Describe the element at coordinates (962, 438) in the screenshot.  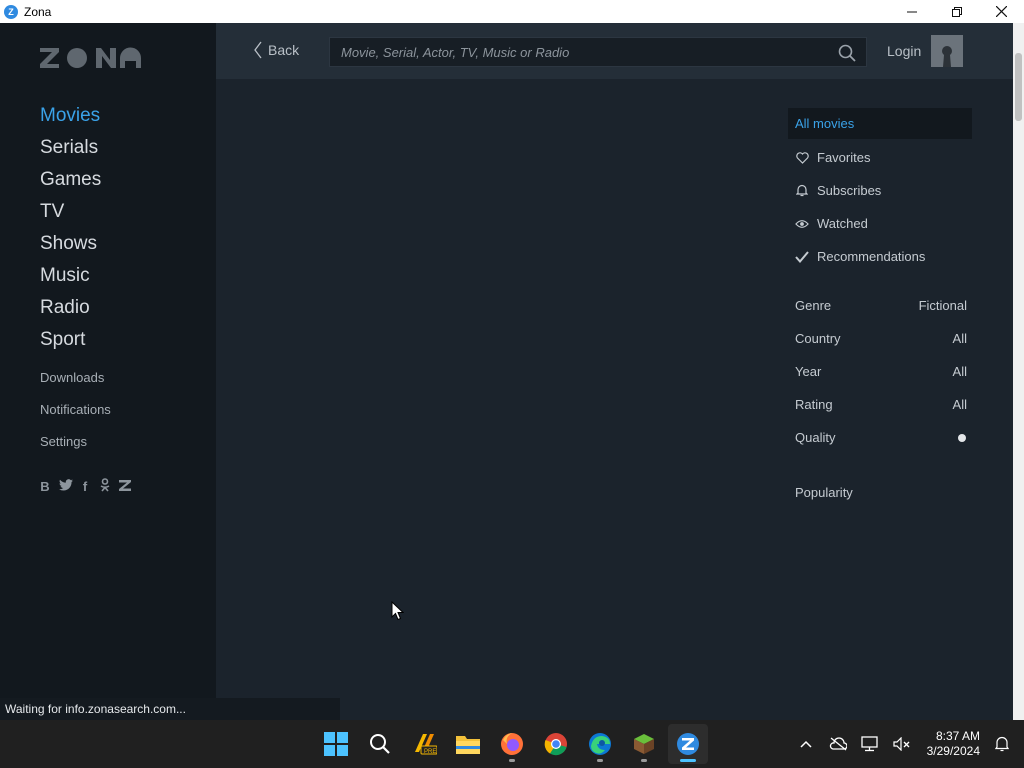
I see `quality-indicator-dot` at that location.